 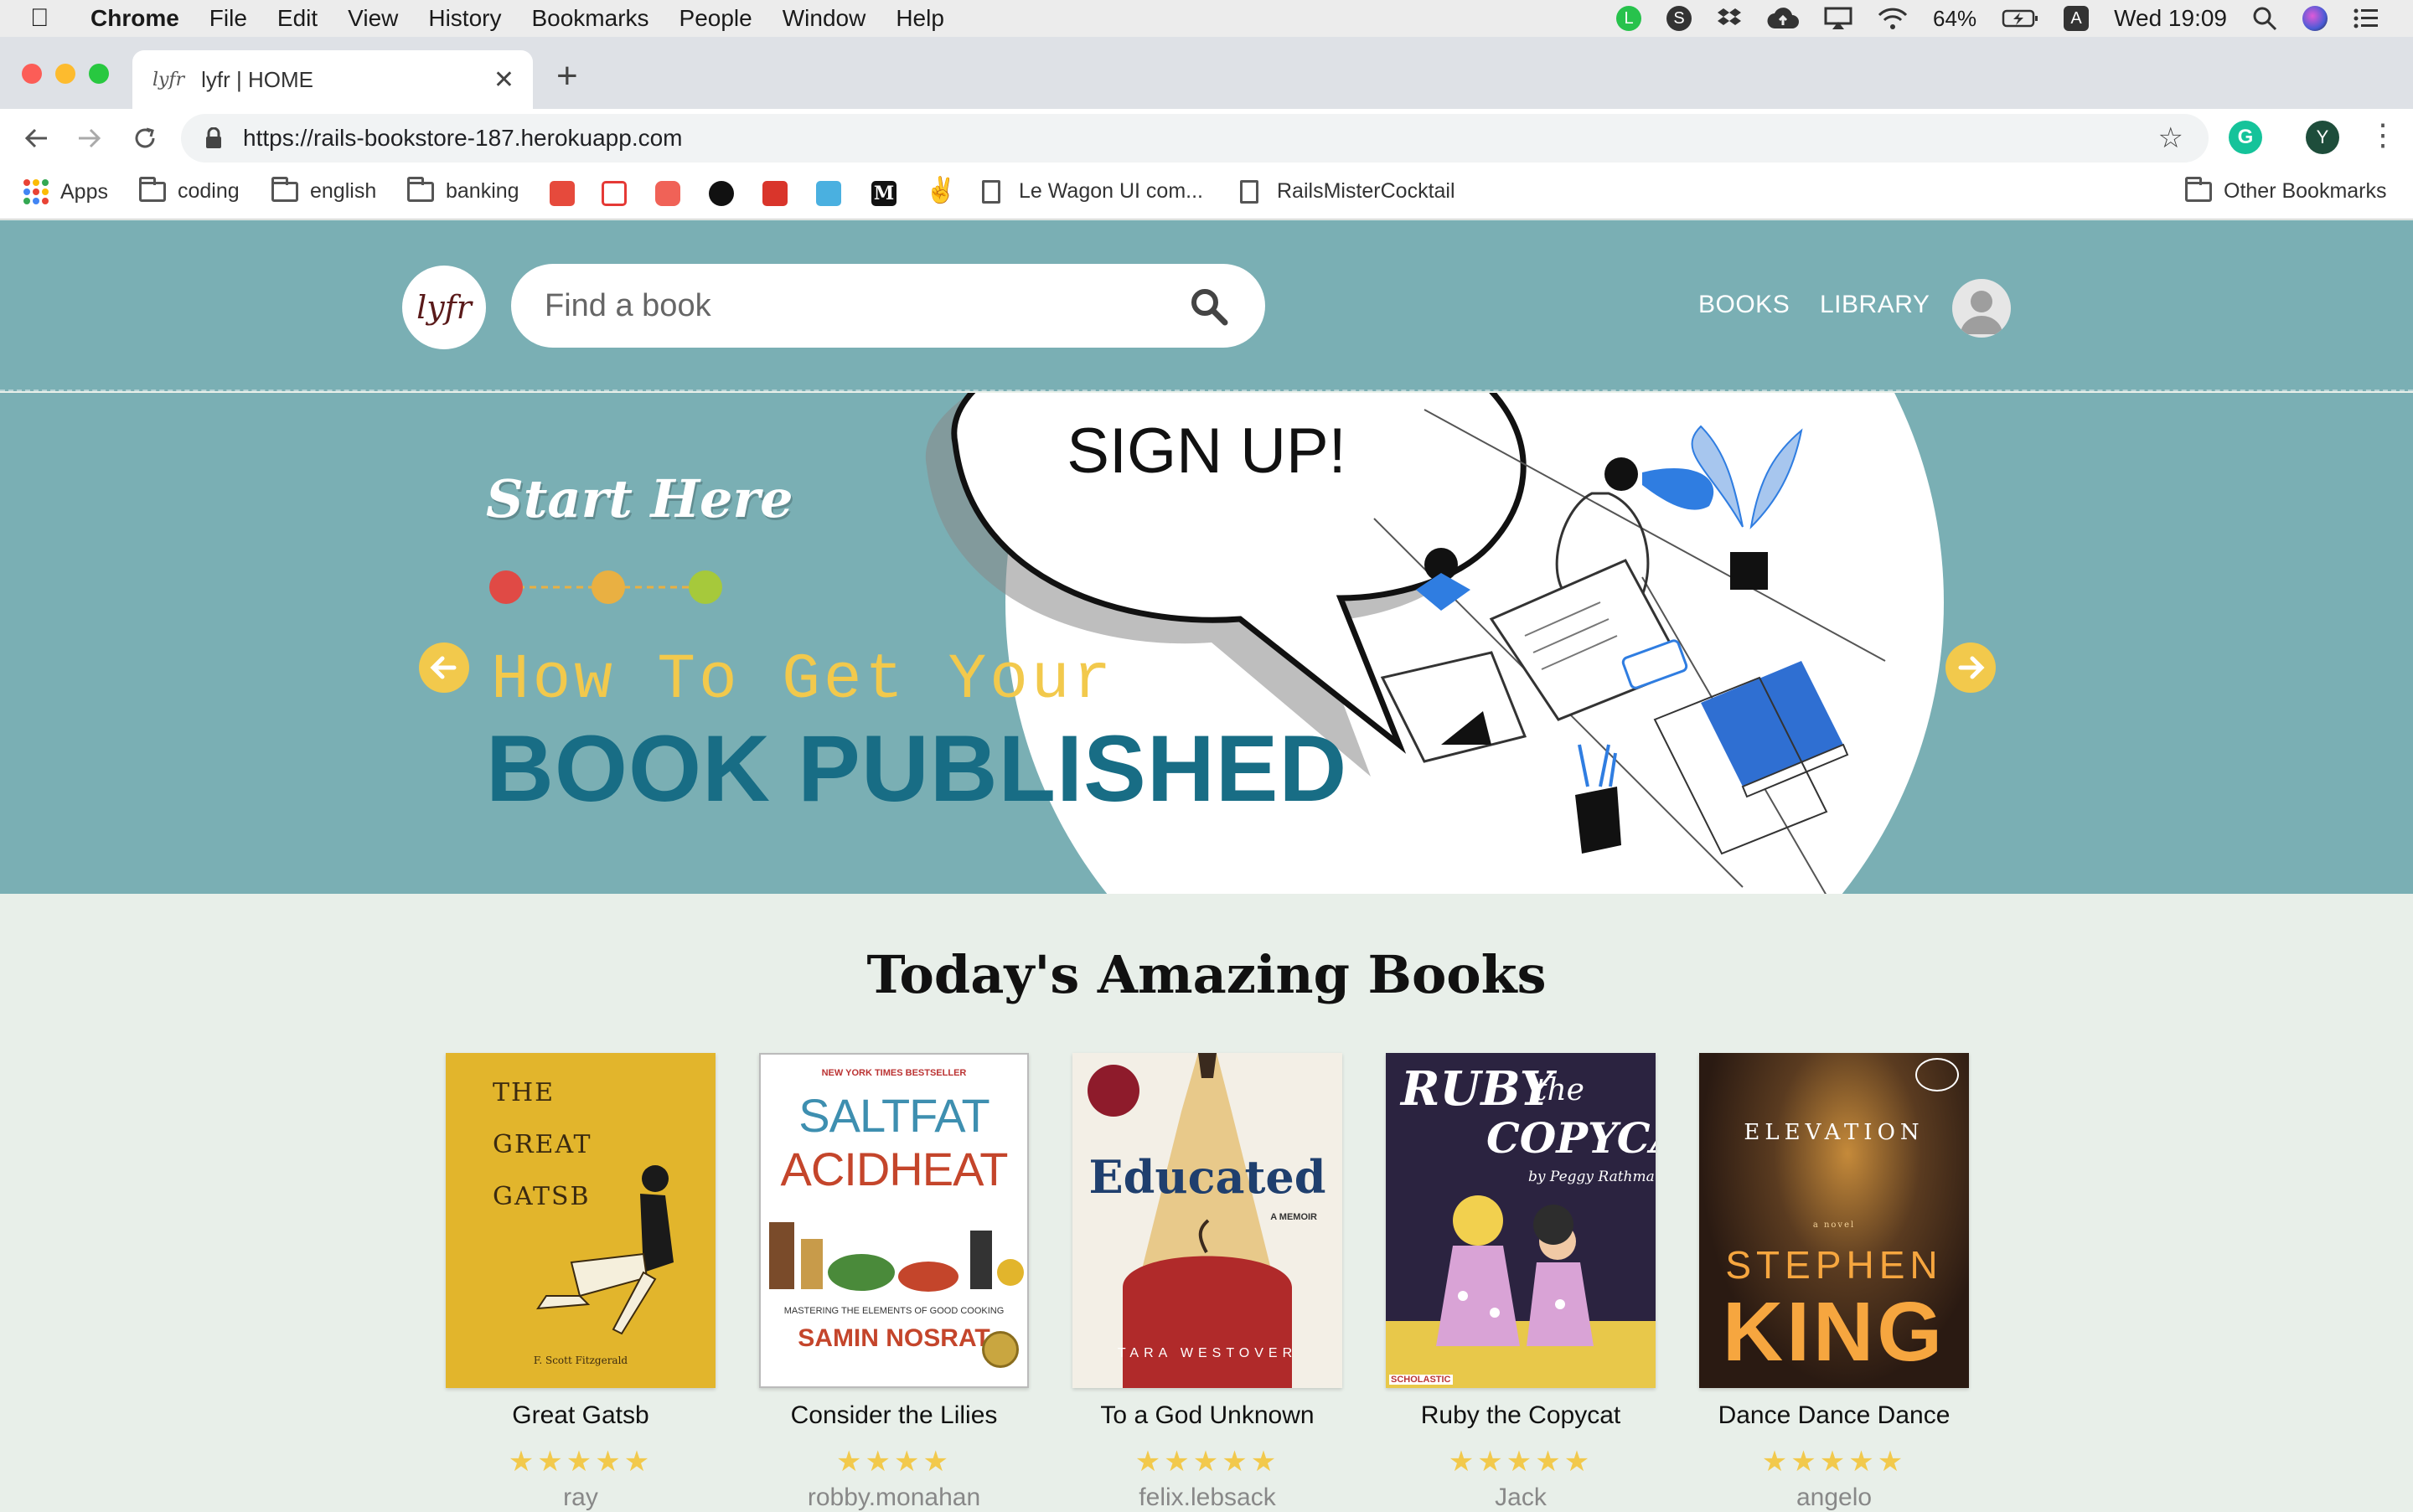 I want to click on notification-center-icon, so click(x=2366, y=18).